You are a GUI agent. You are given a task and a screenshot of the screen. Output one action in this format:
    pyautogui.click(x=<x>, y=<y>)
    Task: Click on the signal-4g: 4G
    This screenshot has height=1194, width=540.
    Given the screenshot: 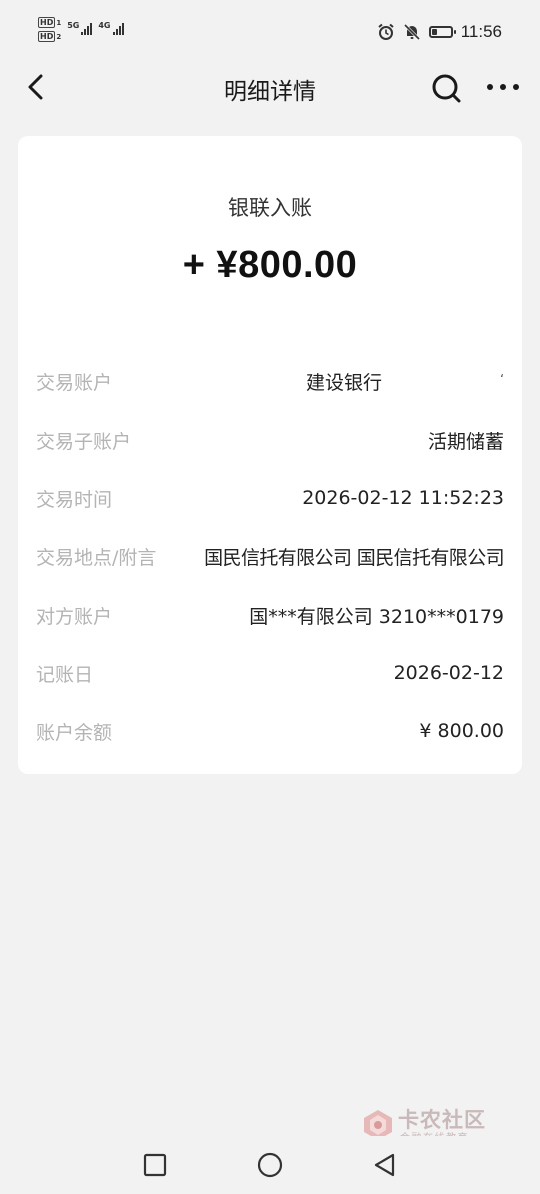 What is the action you would take?
    pyautogui.click(x=111, y=28)
    